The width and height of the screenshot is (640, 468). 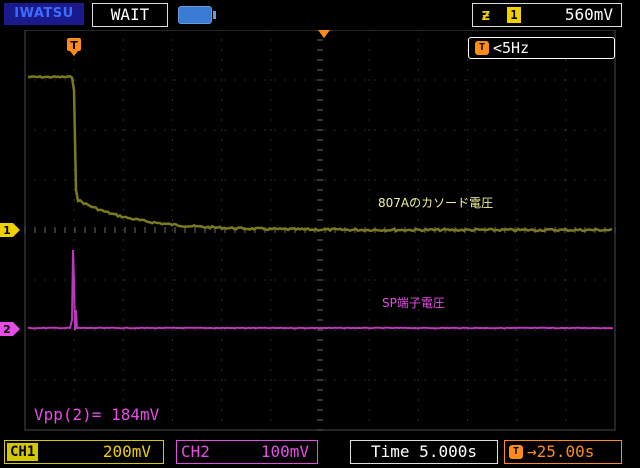 What do you see at coordinates (84, 452) in the screenshot?
I see `ch1-settings: CH1 200mV` at bounding box center [84, 452].